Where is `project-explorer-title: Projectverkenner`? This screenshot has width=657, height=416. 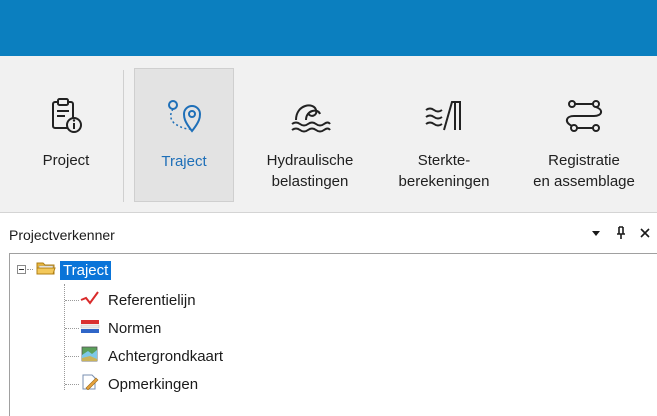
project-explorer-title: Projectverkenner is located at coordinates (62, 235).